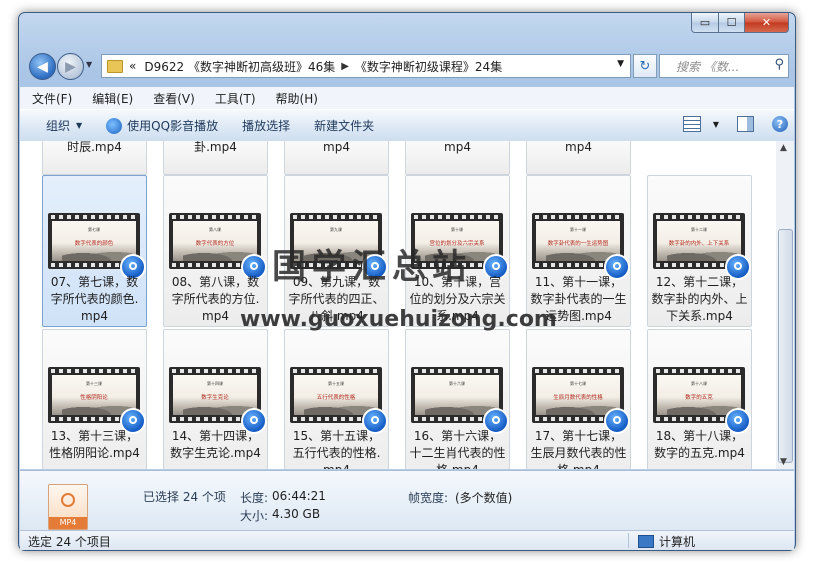  What do you see at coordinates (457, 395) in the screenshot?
I see `video-frame: 第十六课` at bounding box center [457, 395].